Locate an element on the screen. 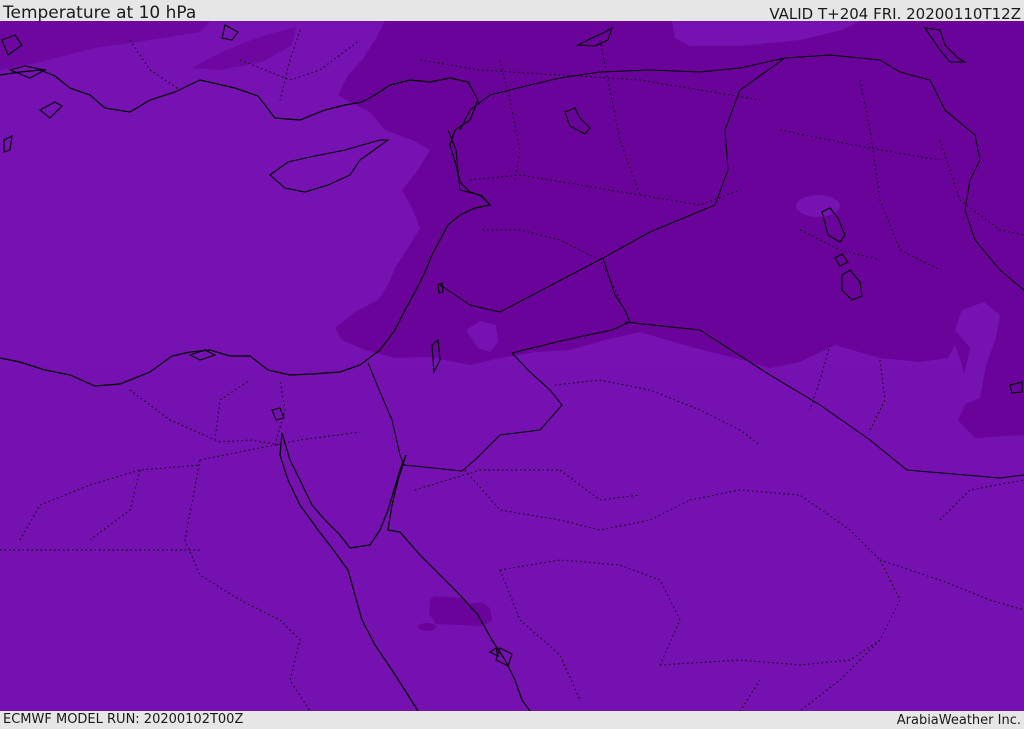 The height and width of the screenshot is (729, 1024). credit-label: ArabiaWeather Inc. is located at coordinates (958, 720).